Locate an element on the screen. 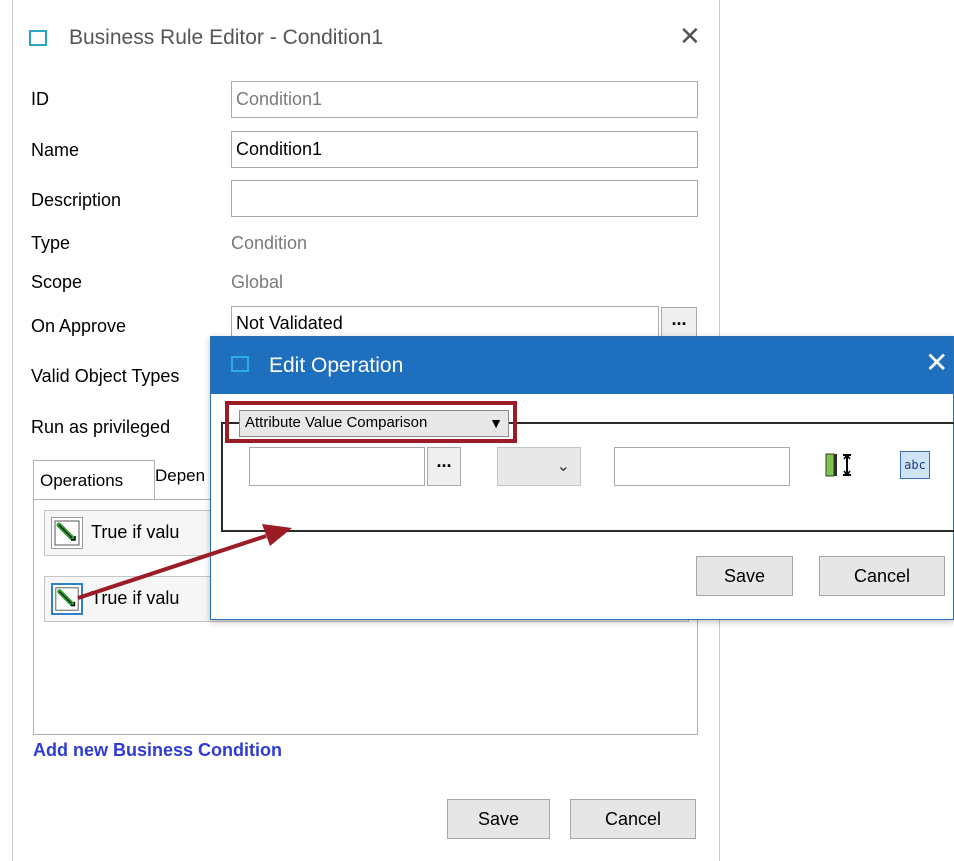 The width and height of the screenshot is (954, 861). description-label: Description is located at coordinates (76, 200).